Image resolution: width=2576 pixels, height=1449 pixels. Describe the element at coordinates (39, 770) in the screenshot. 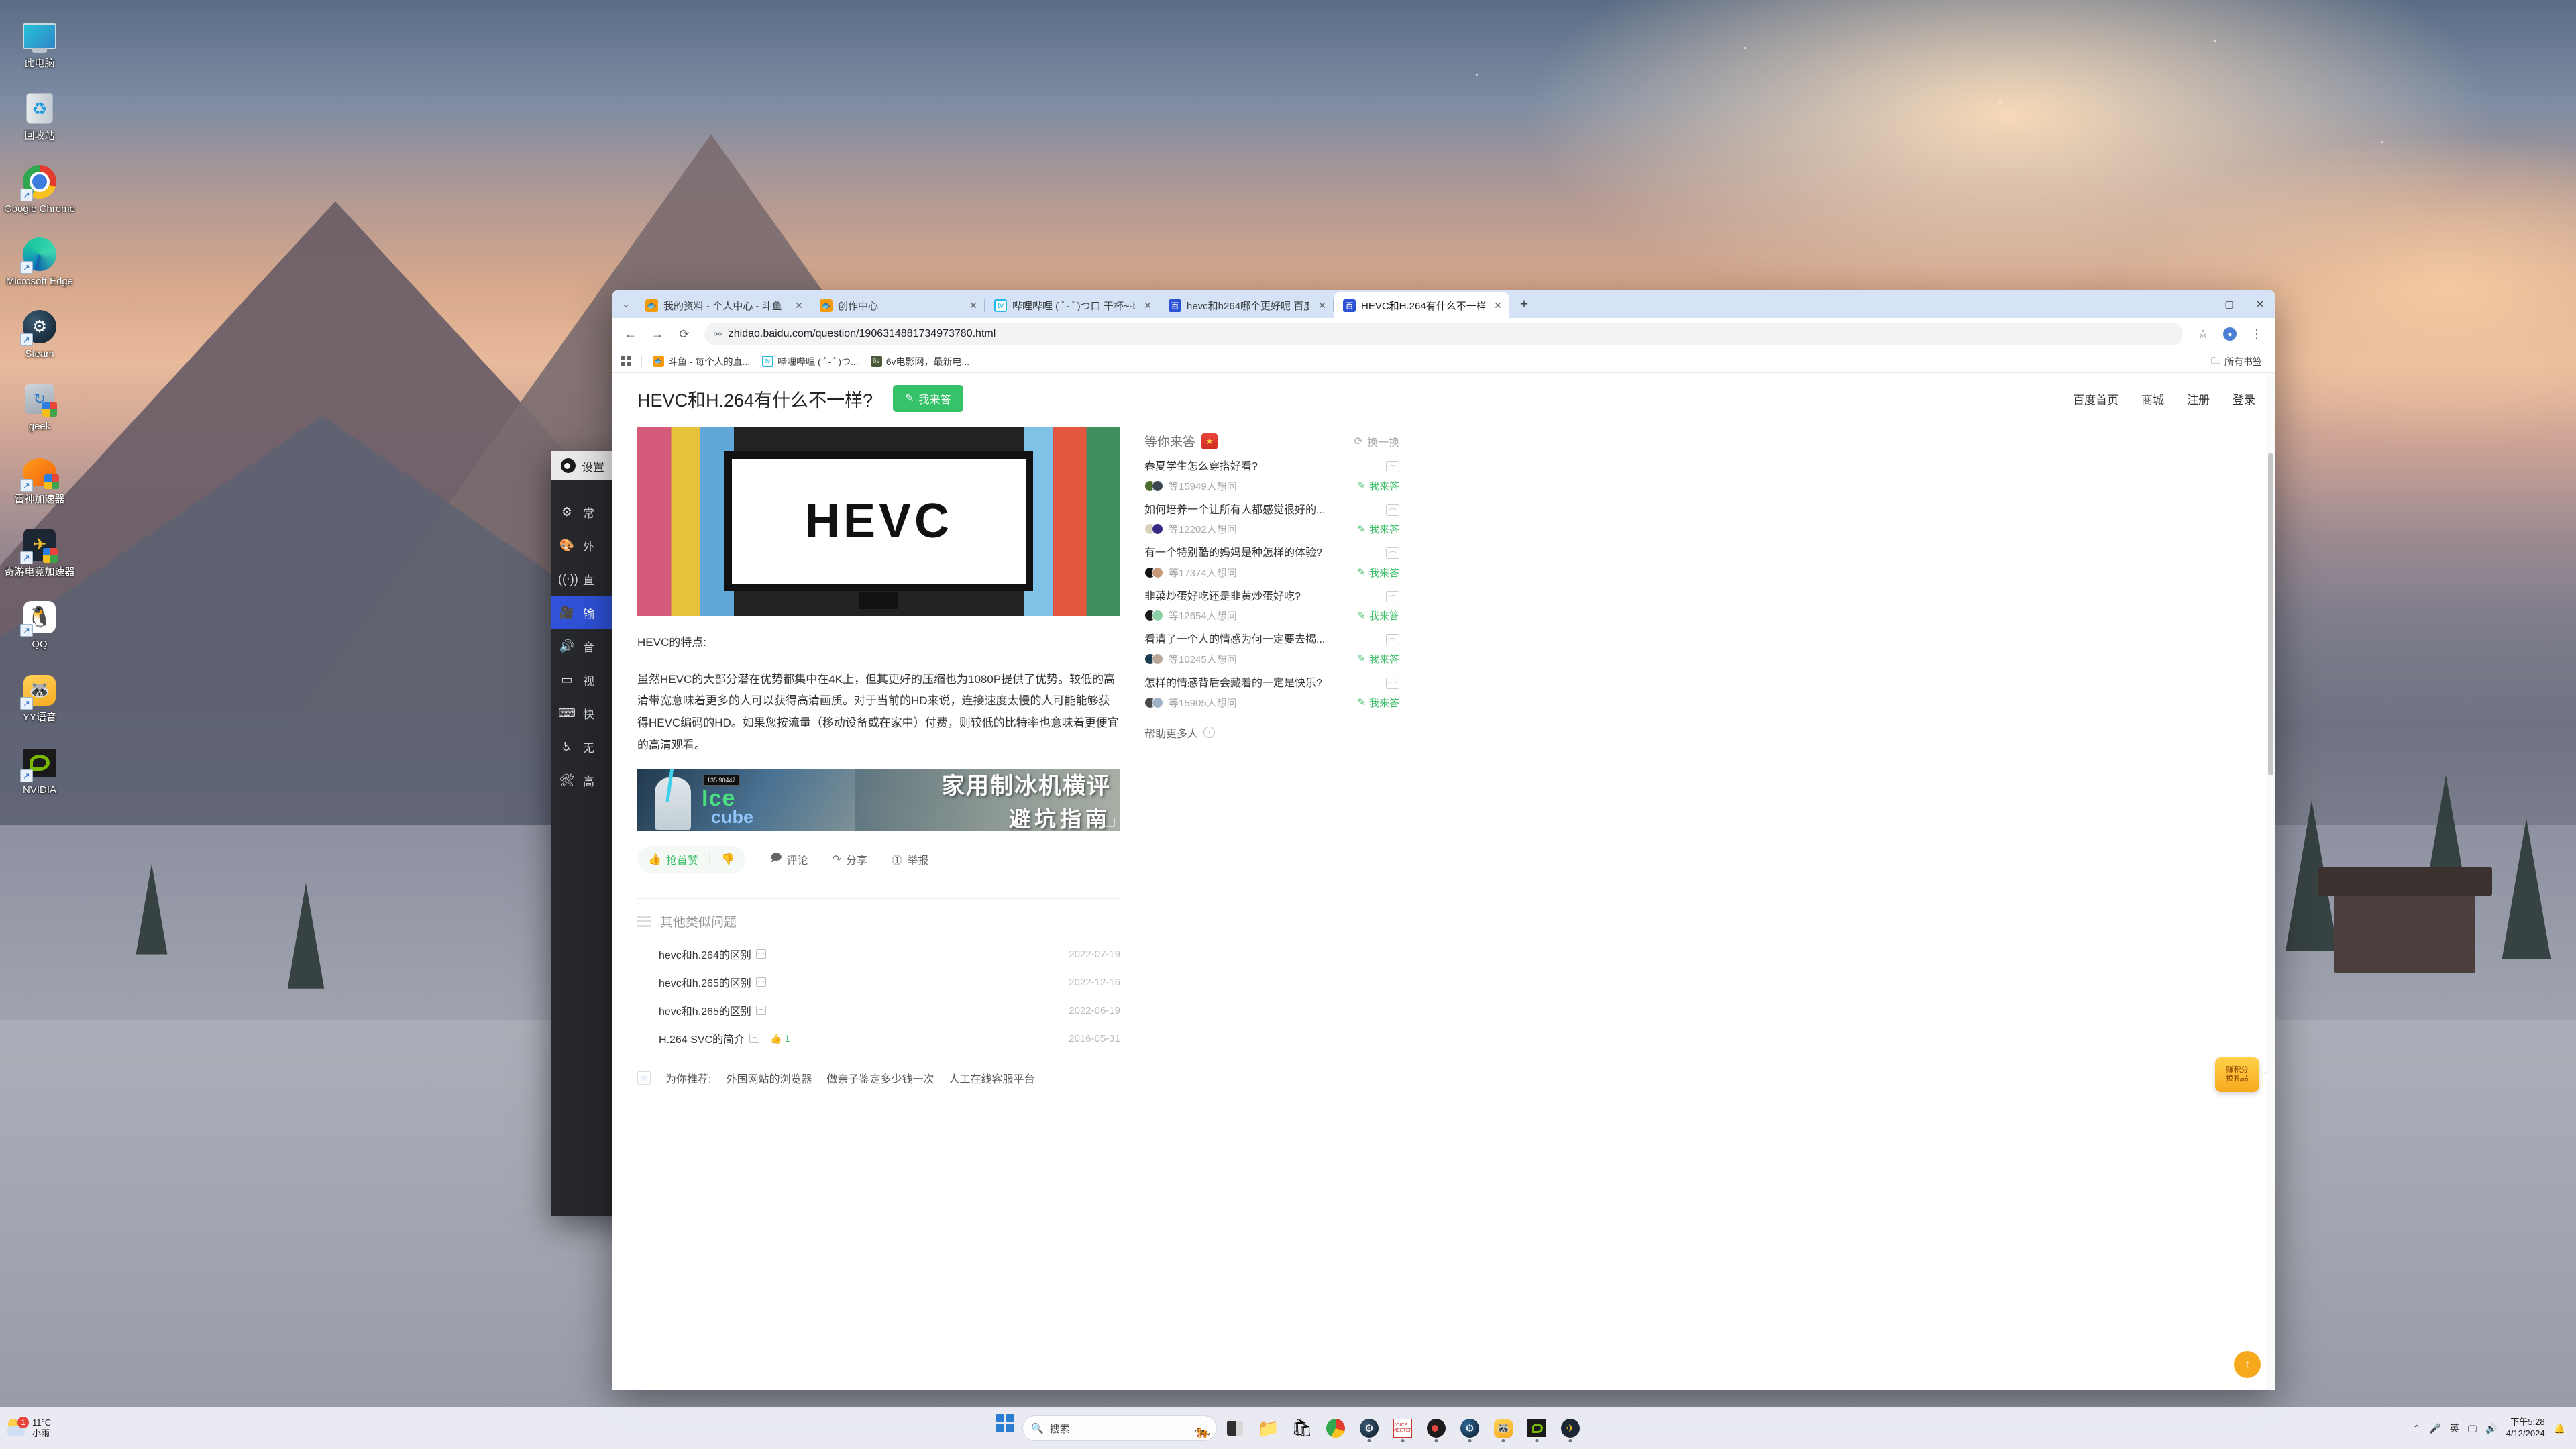

I see `desktop-icon-nvidia: ↗ NVIDIA` at that location.